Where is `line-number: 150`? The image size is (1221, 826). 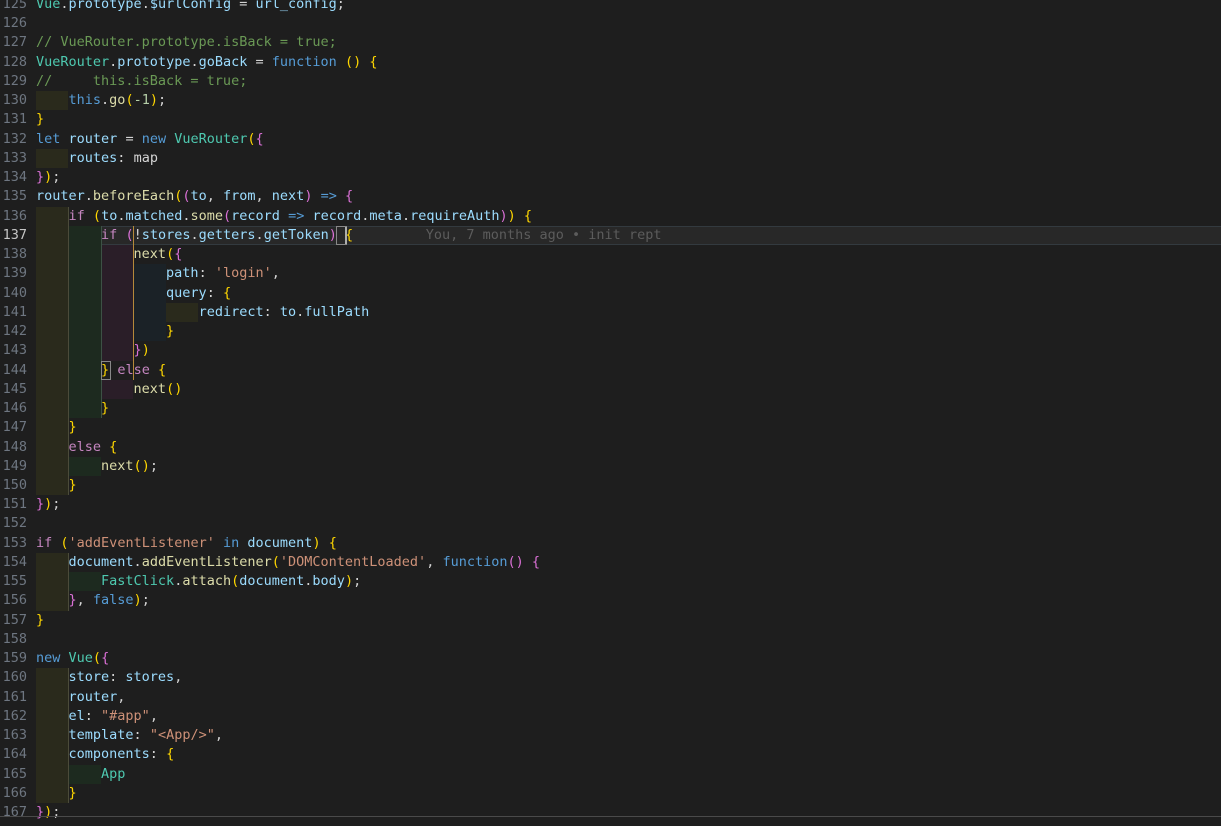
line-number: 150 is located at coordinates (14, 485).